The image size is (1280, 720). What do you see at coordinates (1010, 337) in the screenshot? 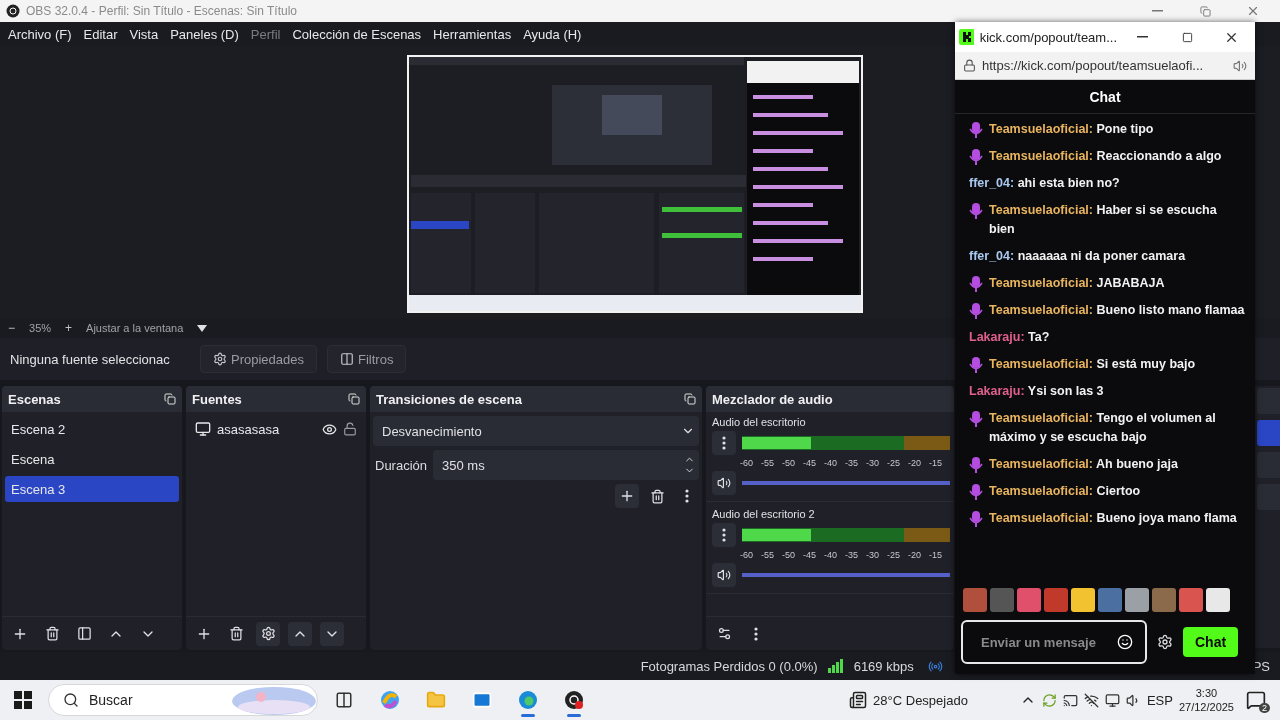
I see `chat-message: Lakaraju: Ta?` at bounding box center [1010, 337].